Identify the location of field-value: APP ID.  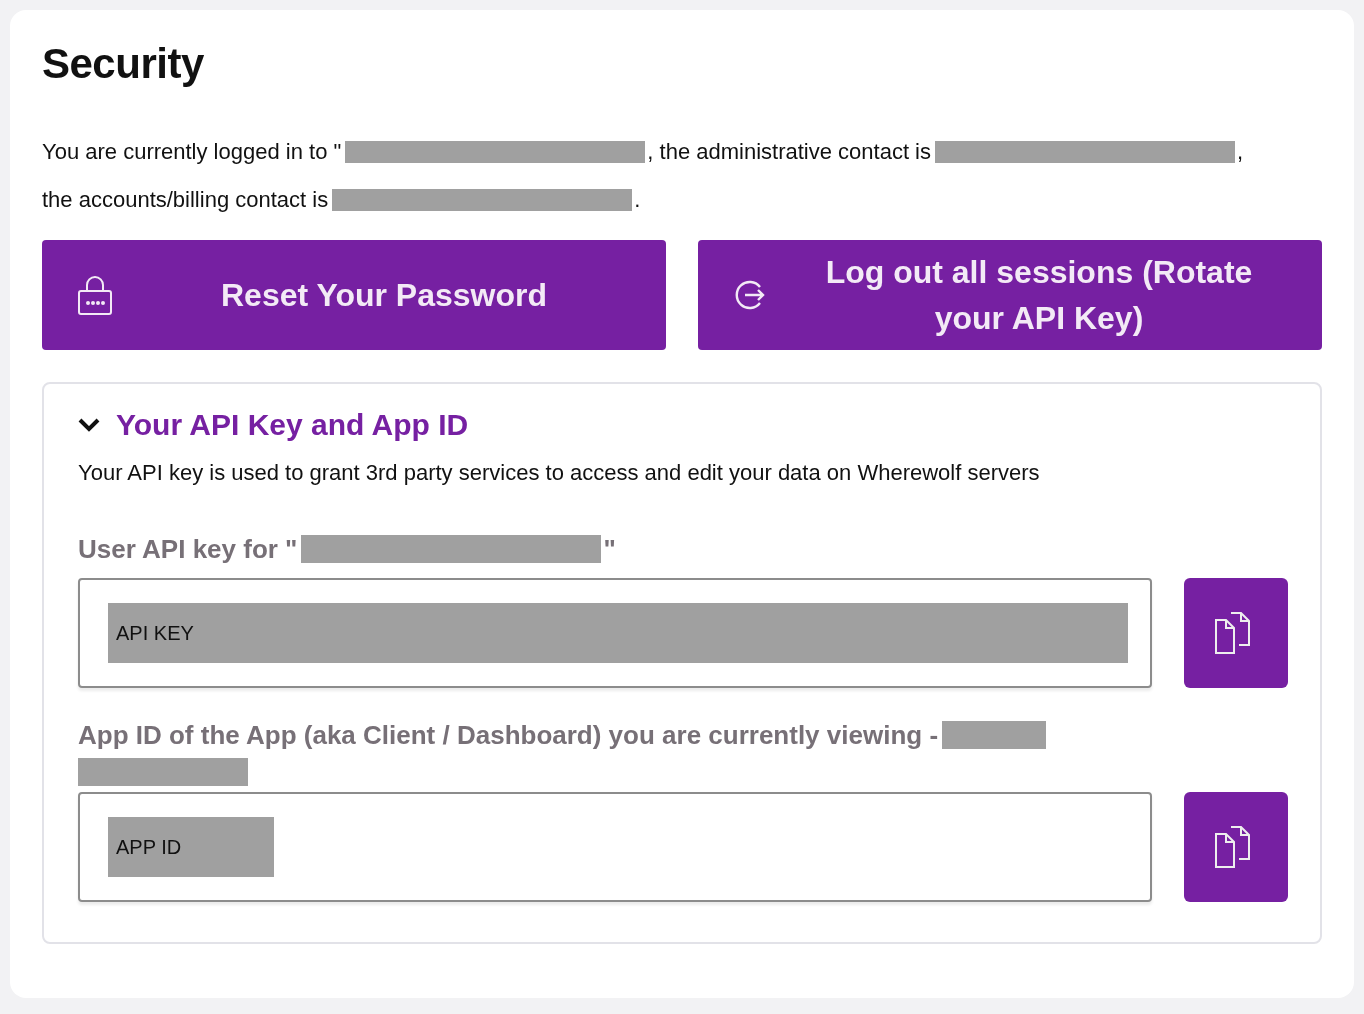
(191, 847).